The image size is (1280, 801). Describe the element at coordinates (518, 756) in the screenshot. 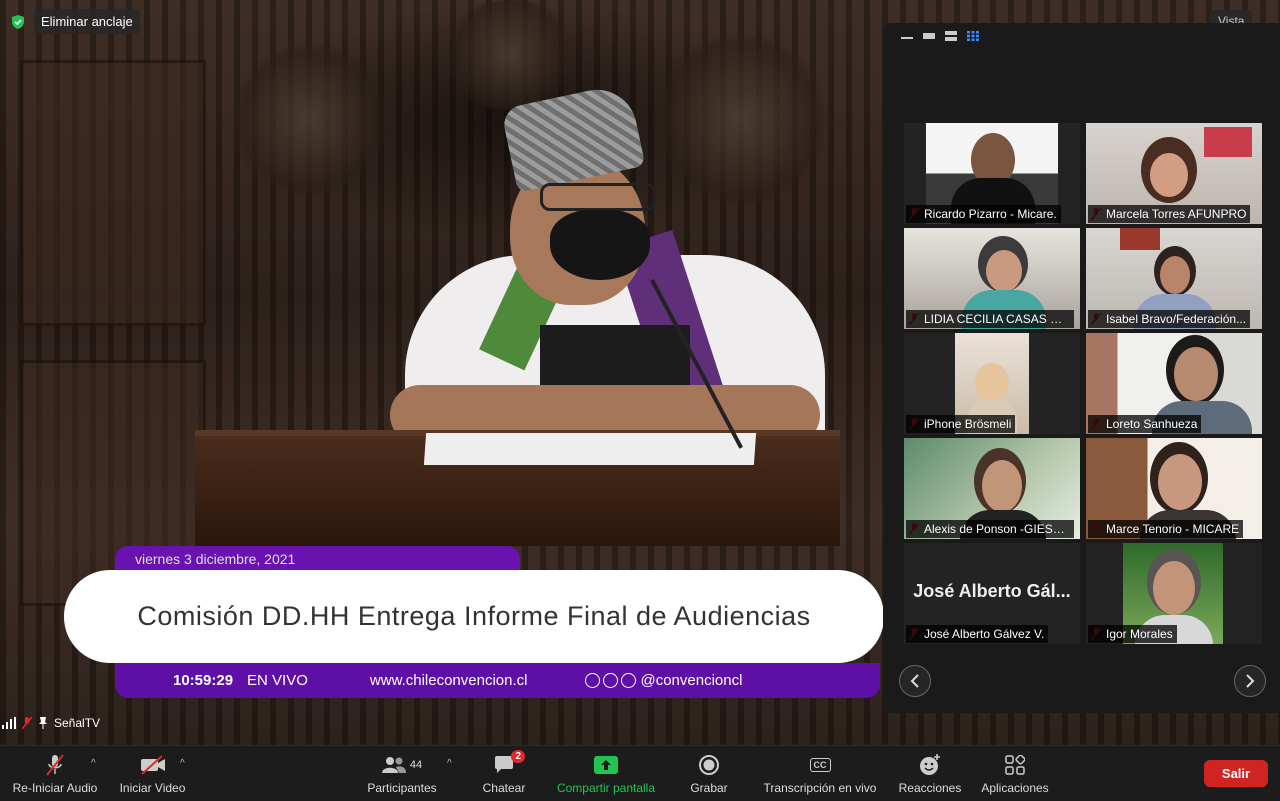

I see `chat-unread-badge: 2` at that location.